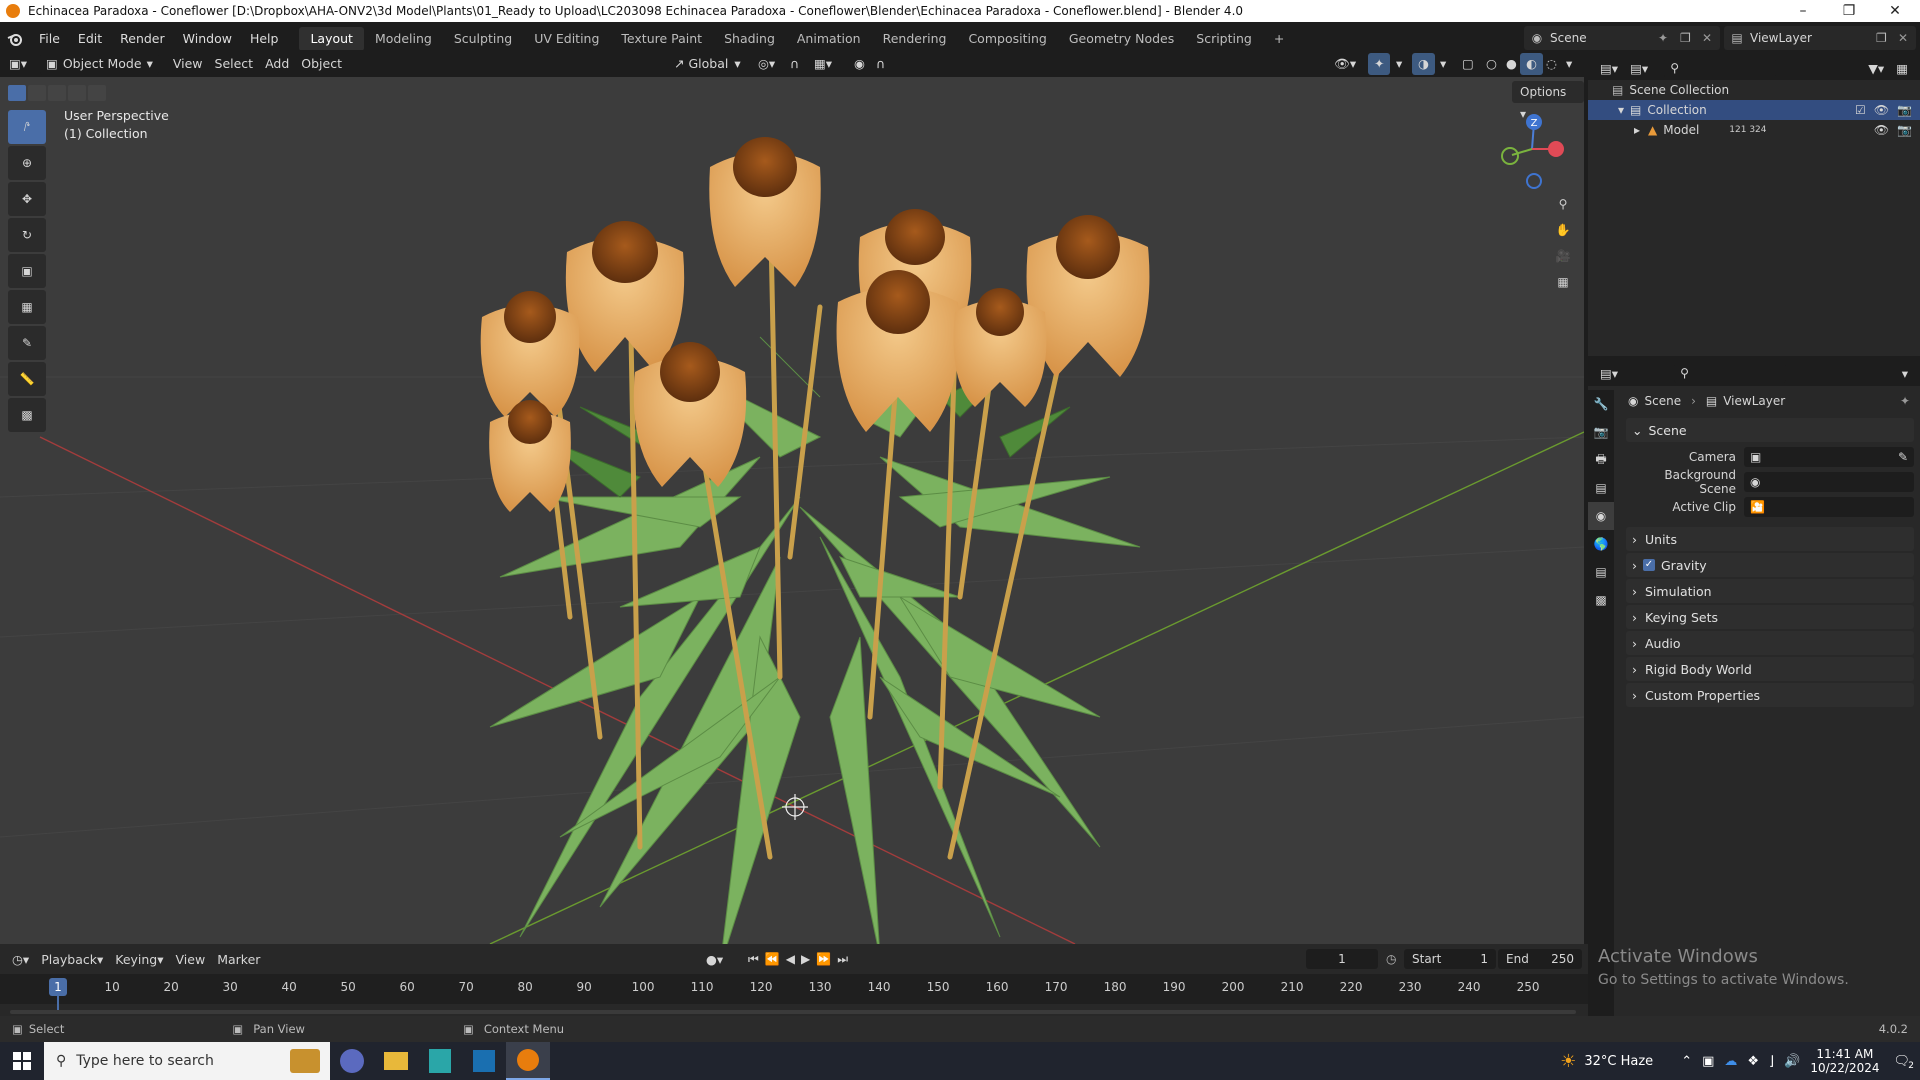  Describe the element at coordinates (1532, 151) in the screenshot. I see `navigation-gizmo: Z` at that location.